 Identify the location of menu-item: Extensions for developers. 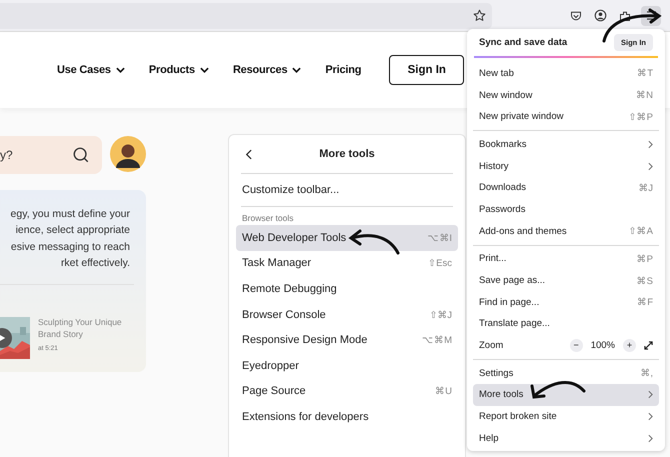
(347, 417).